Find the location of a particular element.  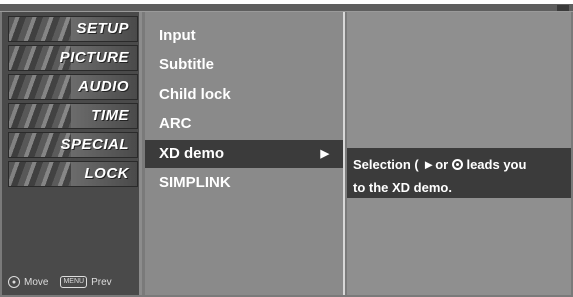

menu-item-simplink: SIMPLINK is located at coordinates (244, 183).